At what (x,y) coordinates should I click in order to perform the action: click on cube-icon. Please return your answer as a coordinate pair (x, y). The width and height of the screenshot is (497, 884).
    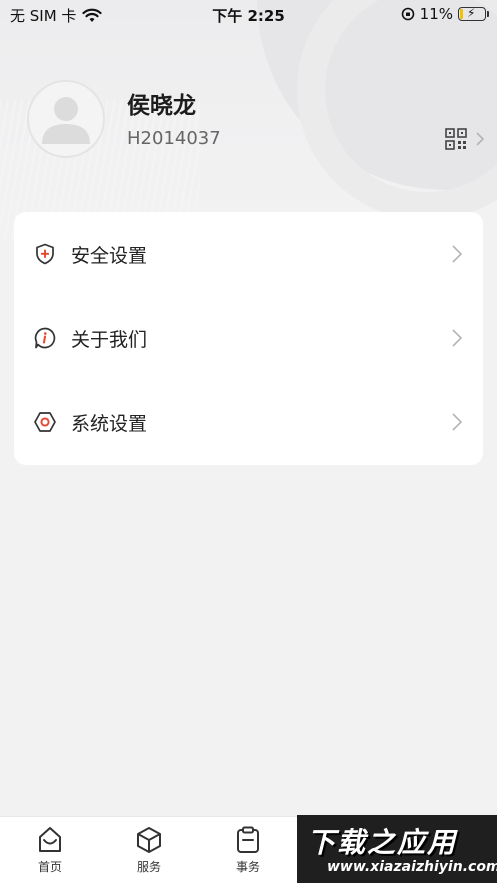
    Looking at the image, I should click on (149, 840).